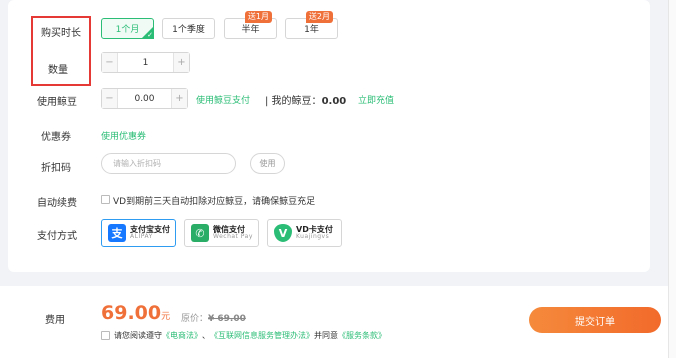 The height and width of the screenshot is (358, 676). I want to click on price-value: 69.00元, so click(135, 313).